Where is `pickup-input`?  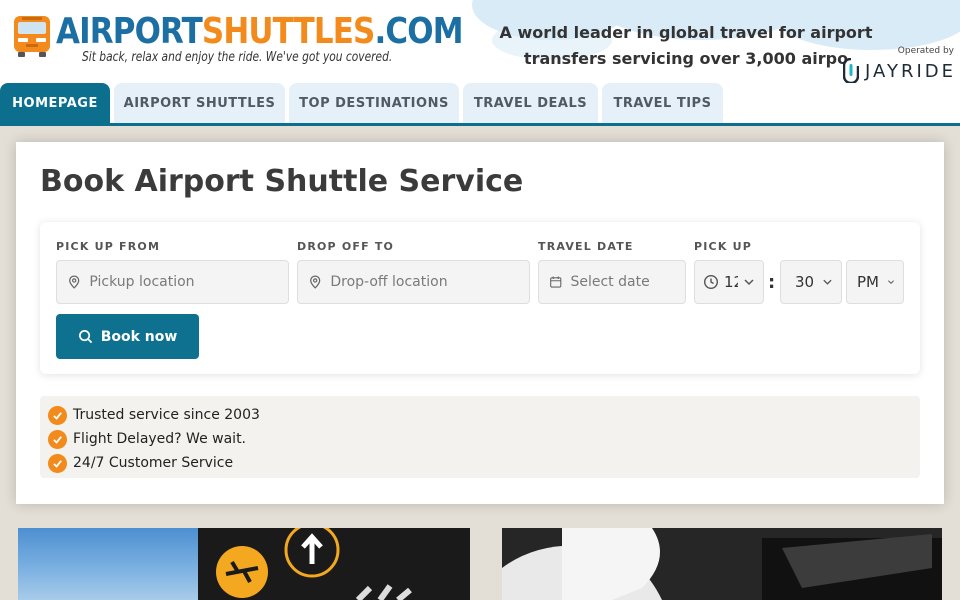
pickup-input is located at coordinates (188, 282).